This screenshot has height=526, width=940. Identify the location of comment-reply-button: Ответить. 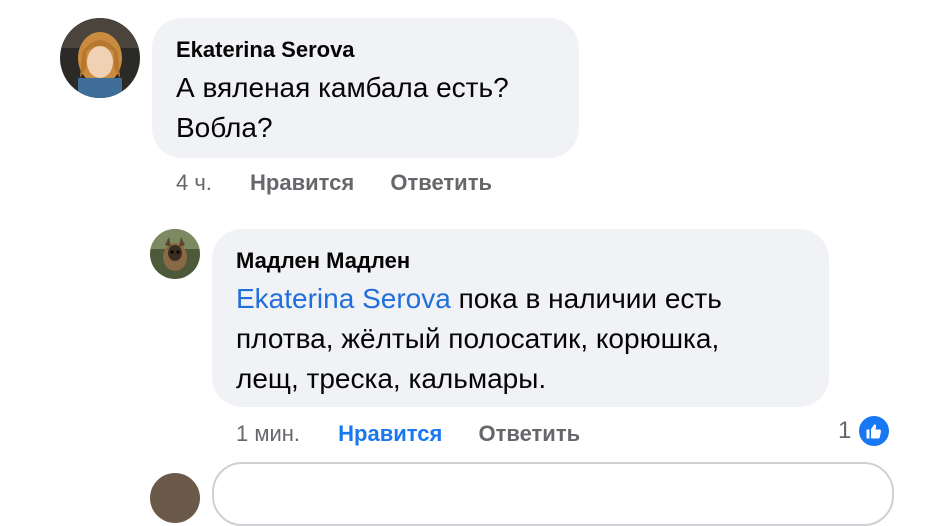
(441, 182).